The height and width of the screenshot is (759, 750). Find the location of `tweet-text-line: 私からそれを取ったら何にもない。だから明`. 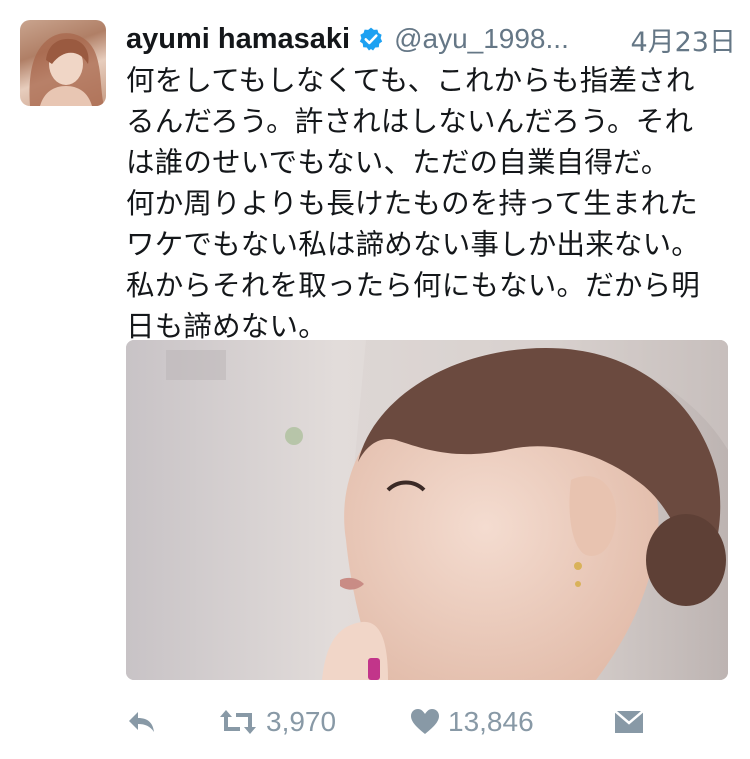

tweet-text-line: 私からそれを取ったら何にもない。だから明 is located at coordinates (413, 285).